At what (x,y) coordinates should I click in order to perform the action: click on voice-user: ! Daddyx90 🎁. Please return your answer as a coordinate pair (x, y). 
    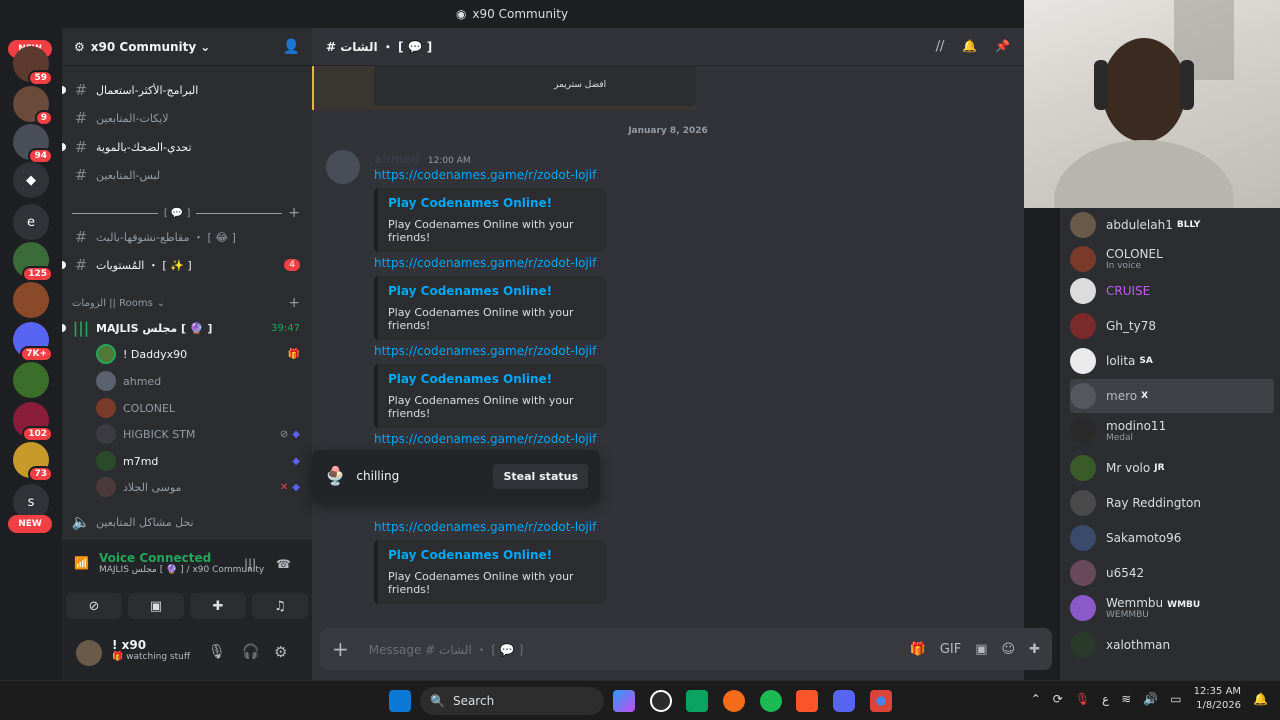
    Looking at the image, I should click on (198, 354).